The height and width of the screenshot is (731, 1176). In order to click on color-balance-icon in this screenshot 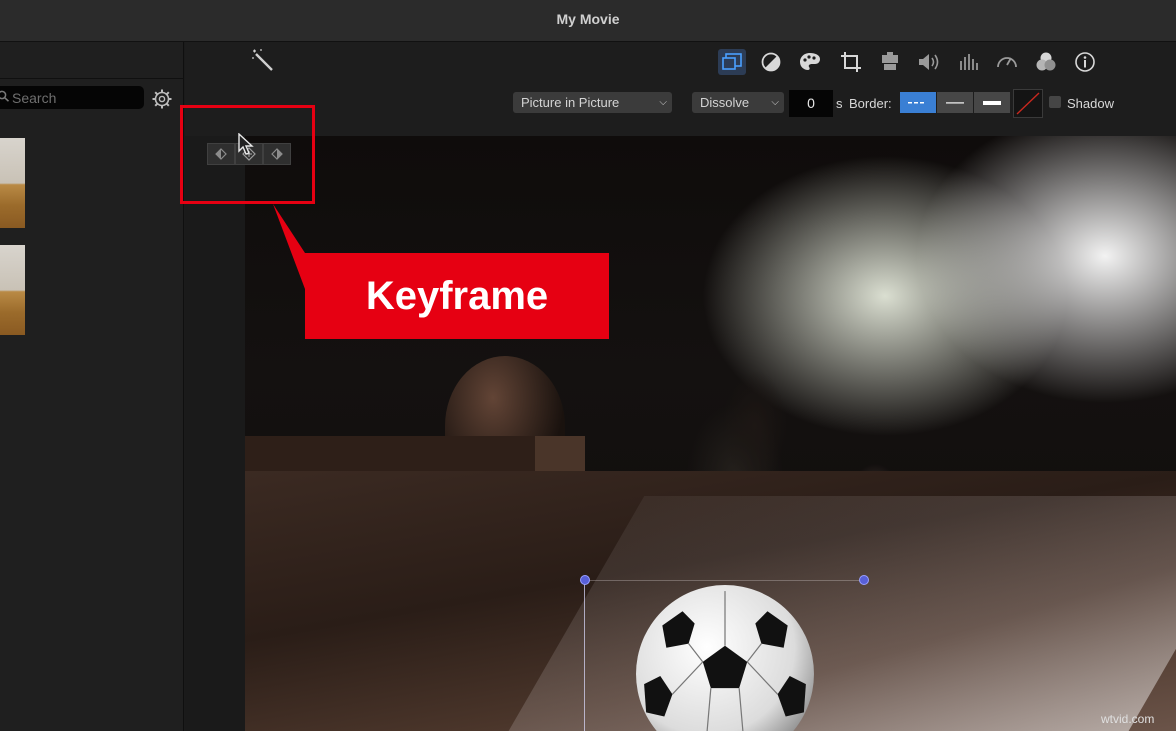, I will do `click(771, 62)`.